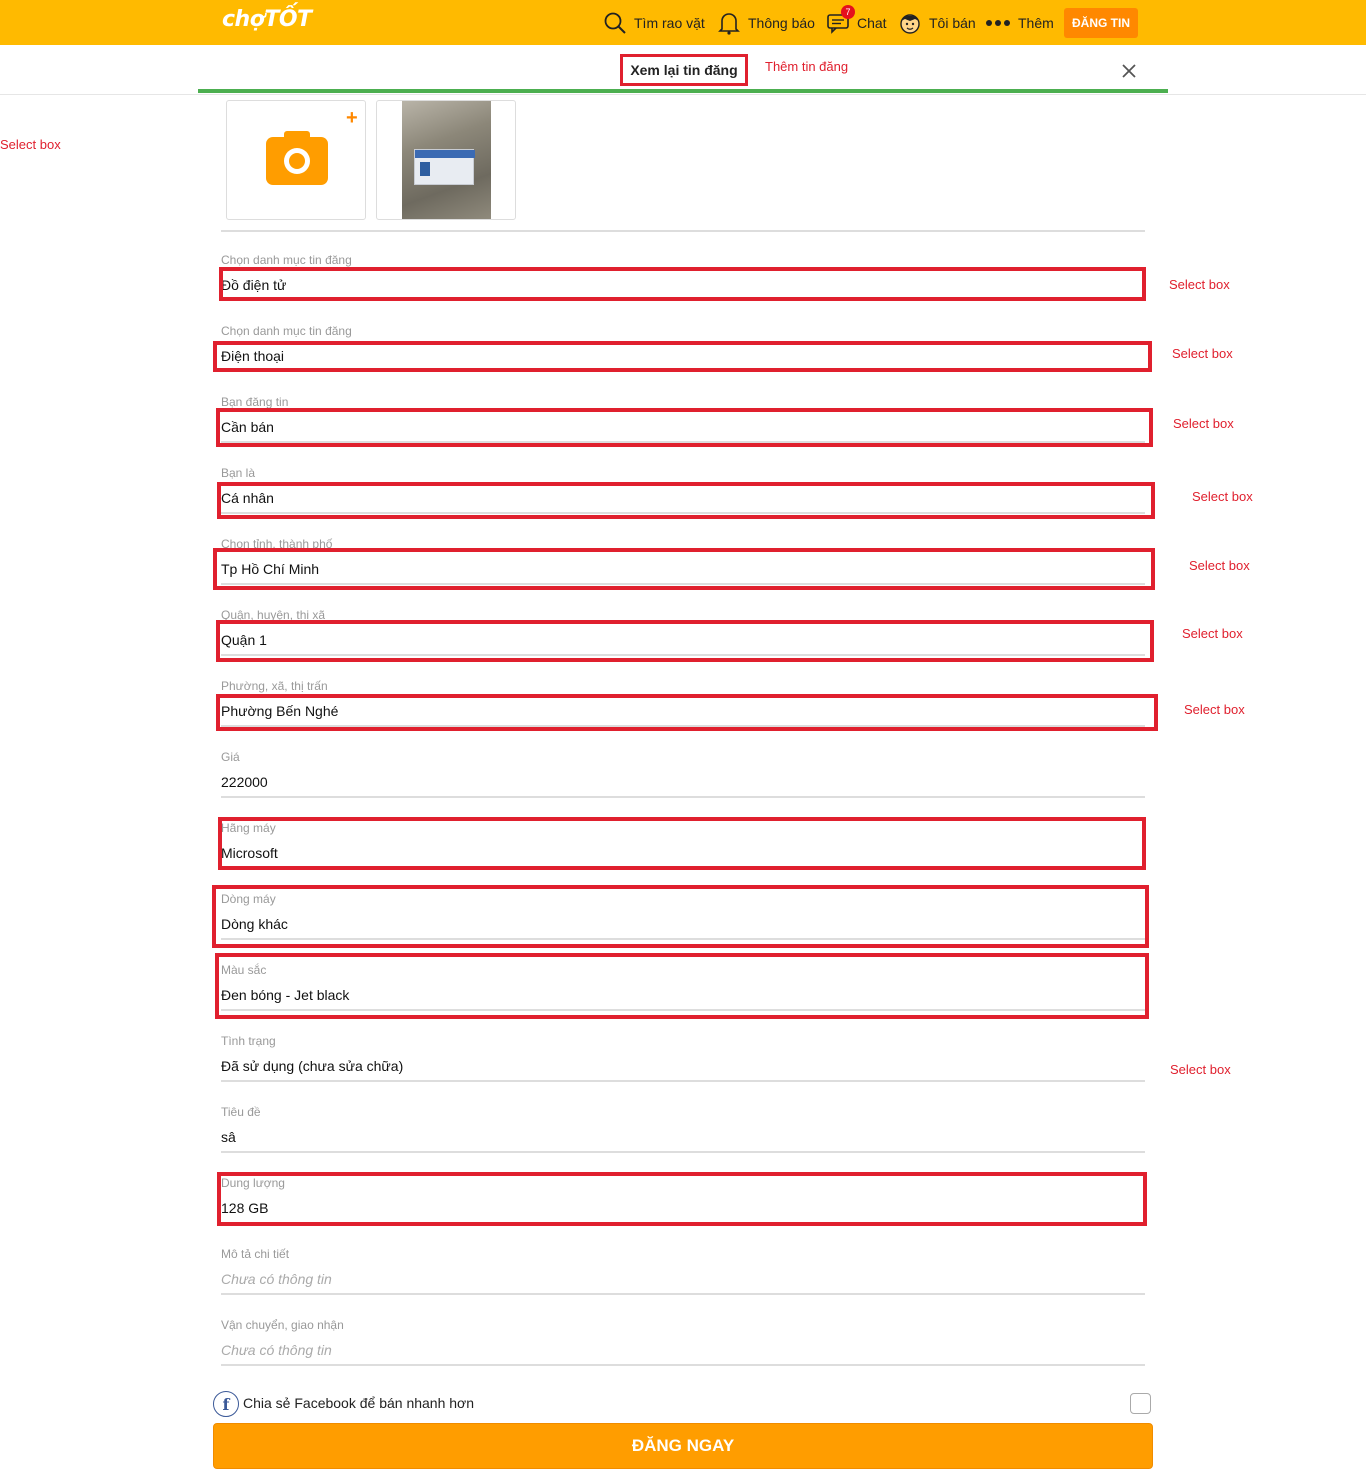 The image size is (1366, 1483). Describe the element at coordinates (872, 22) in the screenshot. I see `nav-chat-label: Chat` at that location.